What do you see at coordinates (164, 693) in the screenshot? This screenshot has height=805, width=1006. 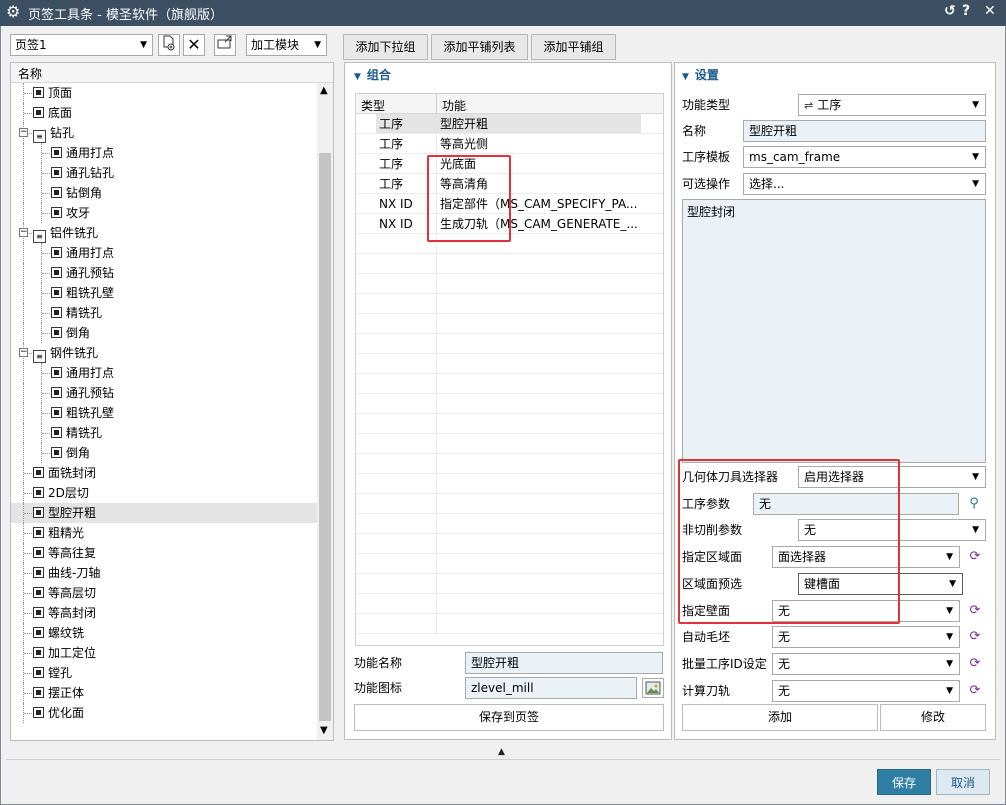 I see `tree-item: 摆正体` at bounding box center [164, 693].